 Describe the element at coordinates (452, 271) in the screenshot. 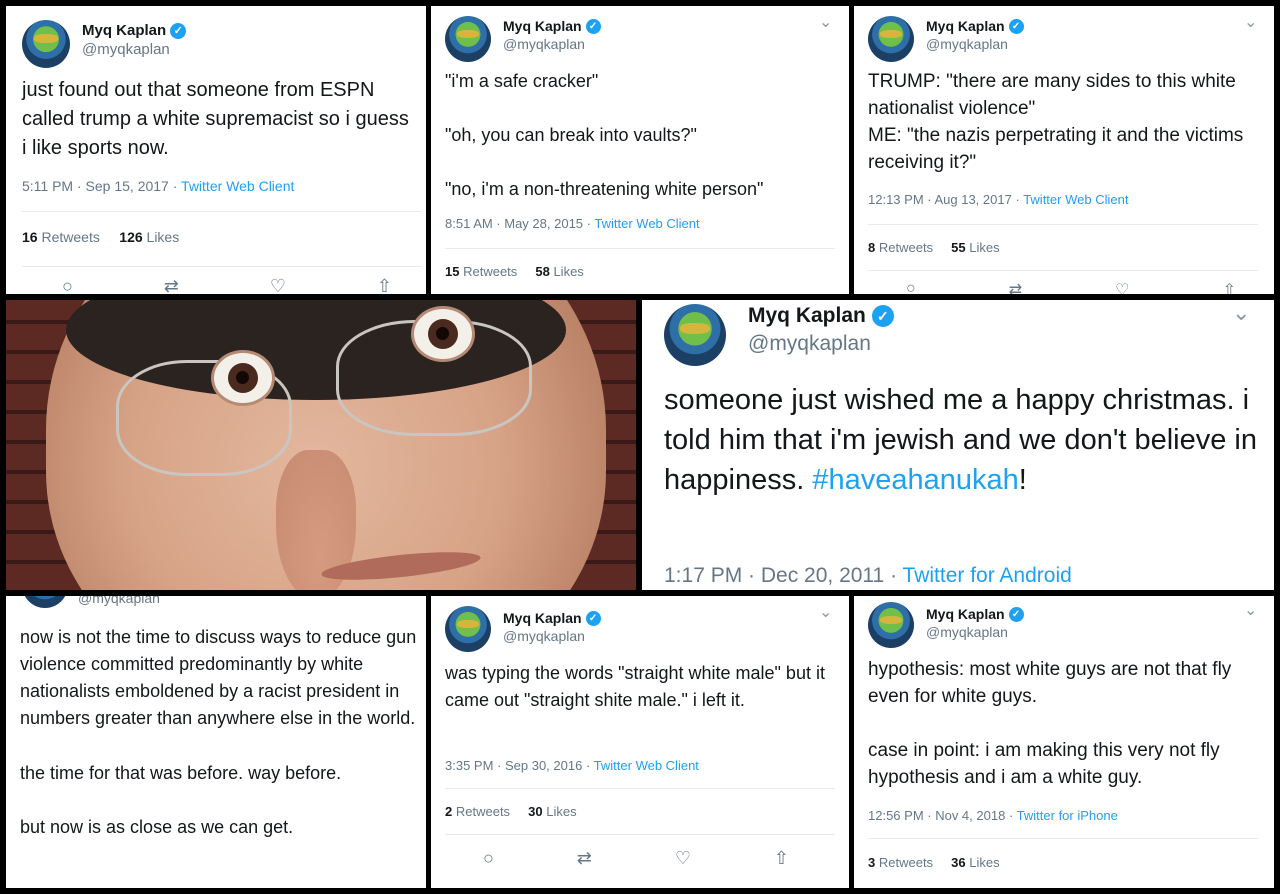

I see `retweet-count: 15` at that location.